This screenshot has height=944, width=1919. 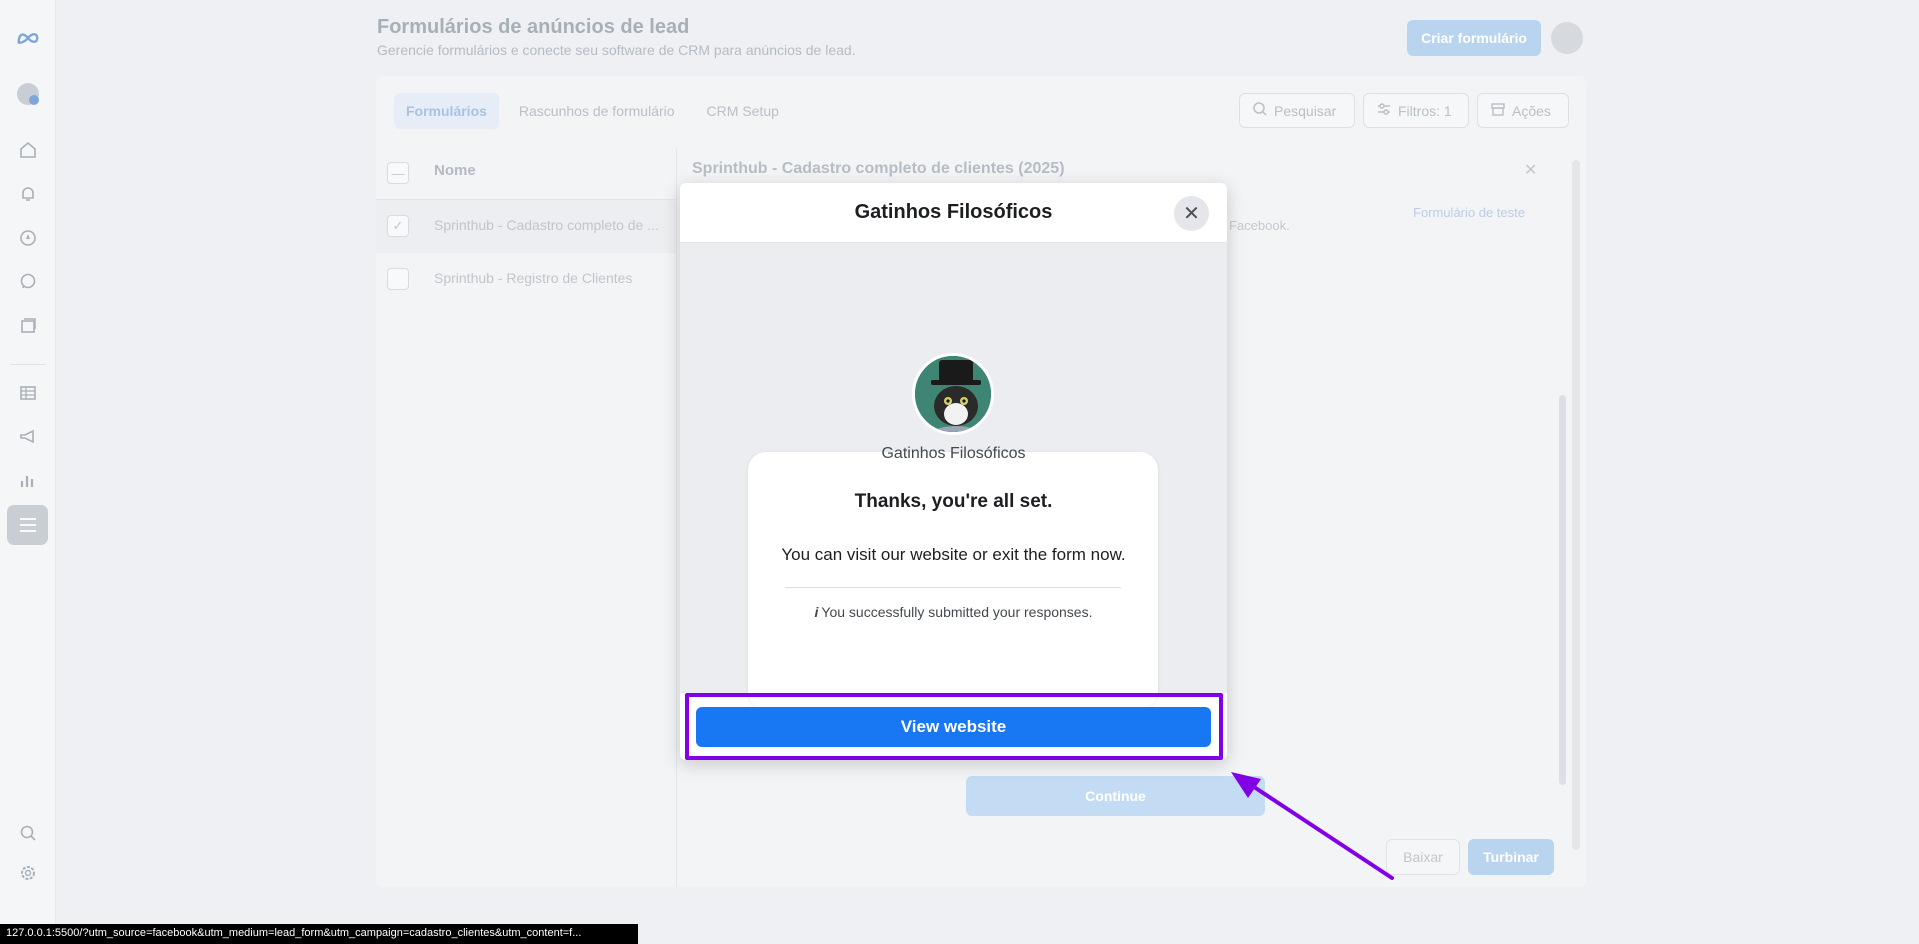 I want to click on messages-icon, so click(x=28, y=282).